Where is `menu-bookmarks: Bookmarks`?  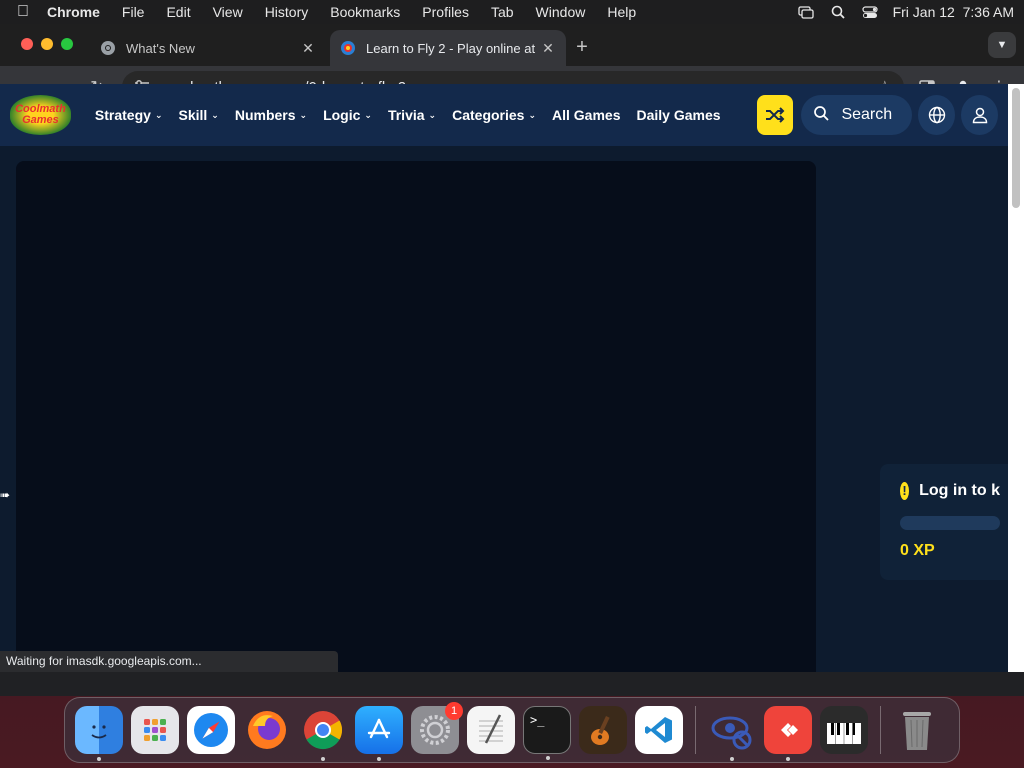 menu-bookmarks: Bookmarks is located at coordinates (365, 12).